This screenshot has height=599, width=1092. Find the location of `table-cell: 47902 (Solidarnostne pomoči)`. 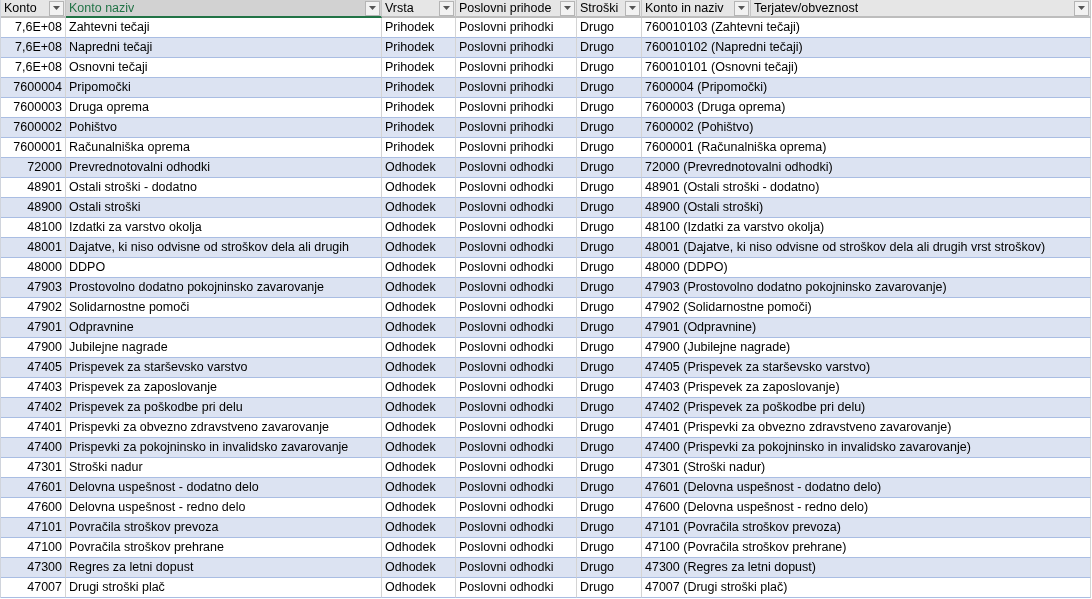

table-cell: 47902 (Solidarnostne pomoči) is located at coordinates (866, 308).